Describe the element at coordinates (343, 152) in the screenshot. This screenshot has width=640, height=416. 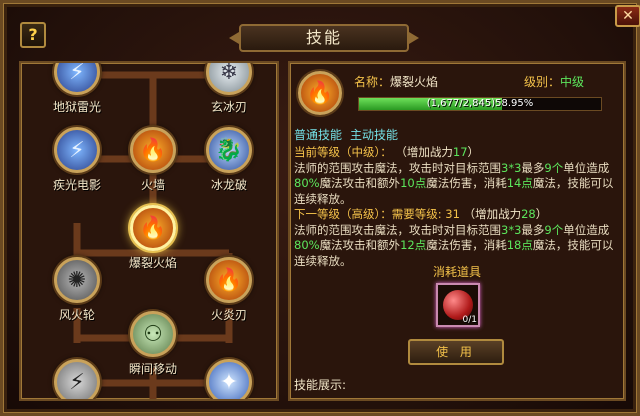
I see `current-level-title: 当前等级（中级）：` at that location.